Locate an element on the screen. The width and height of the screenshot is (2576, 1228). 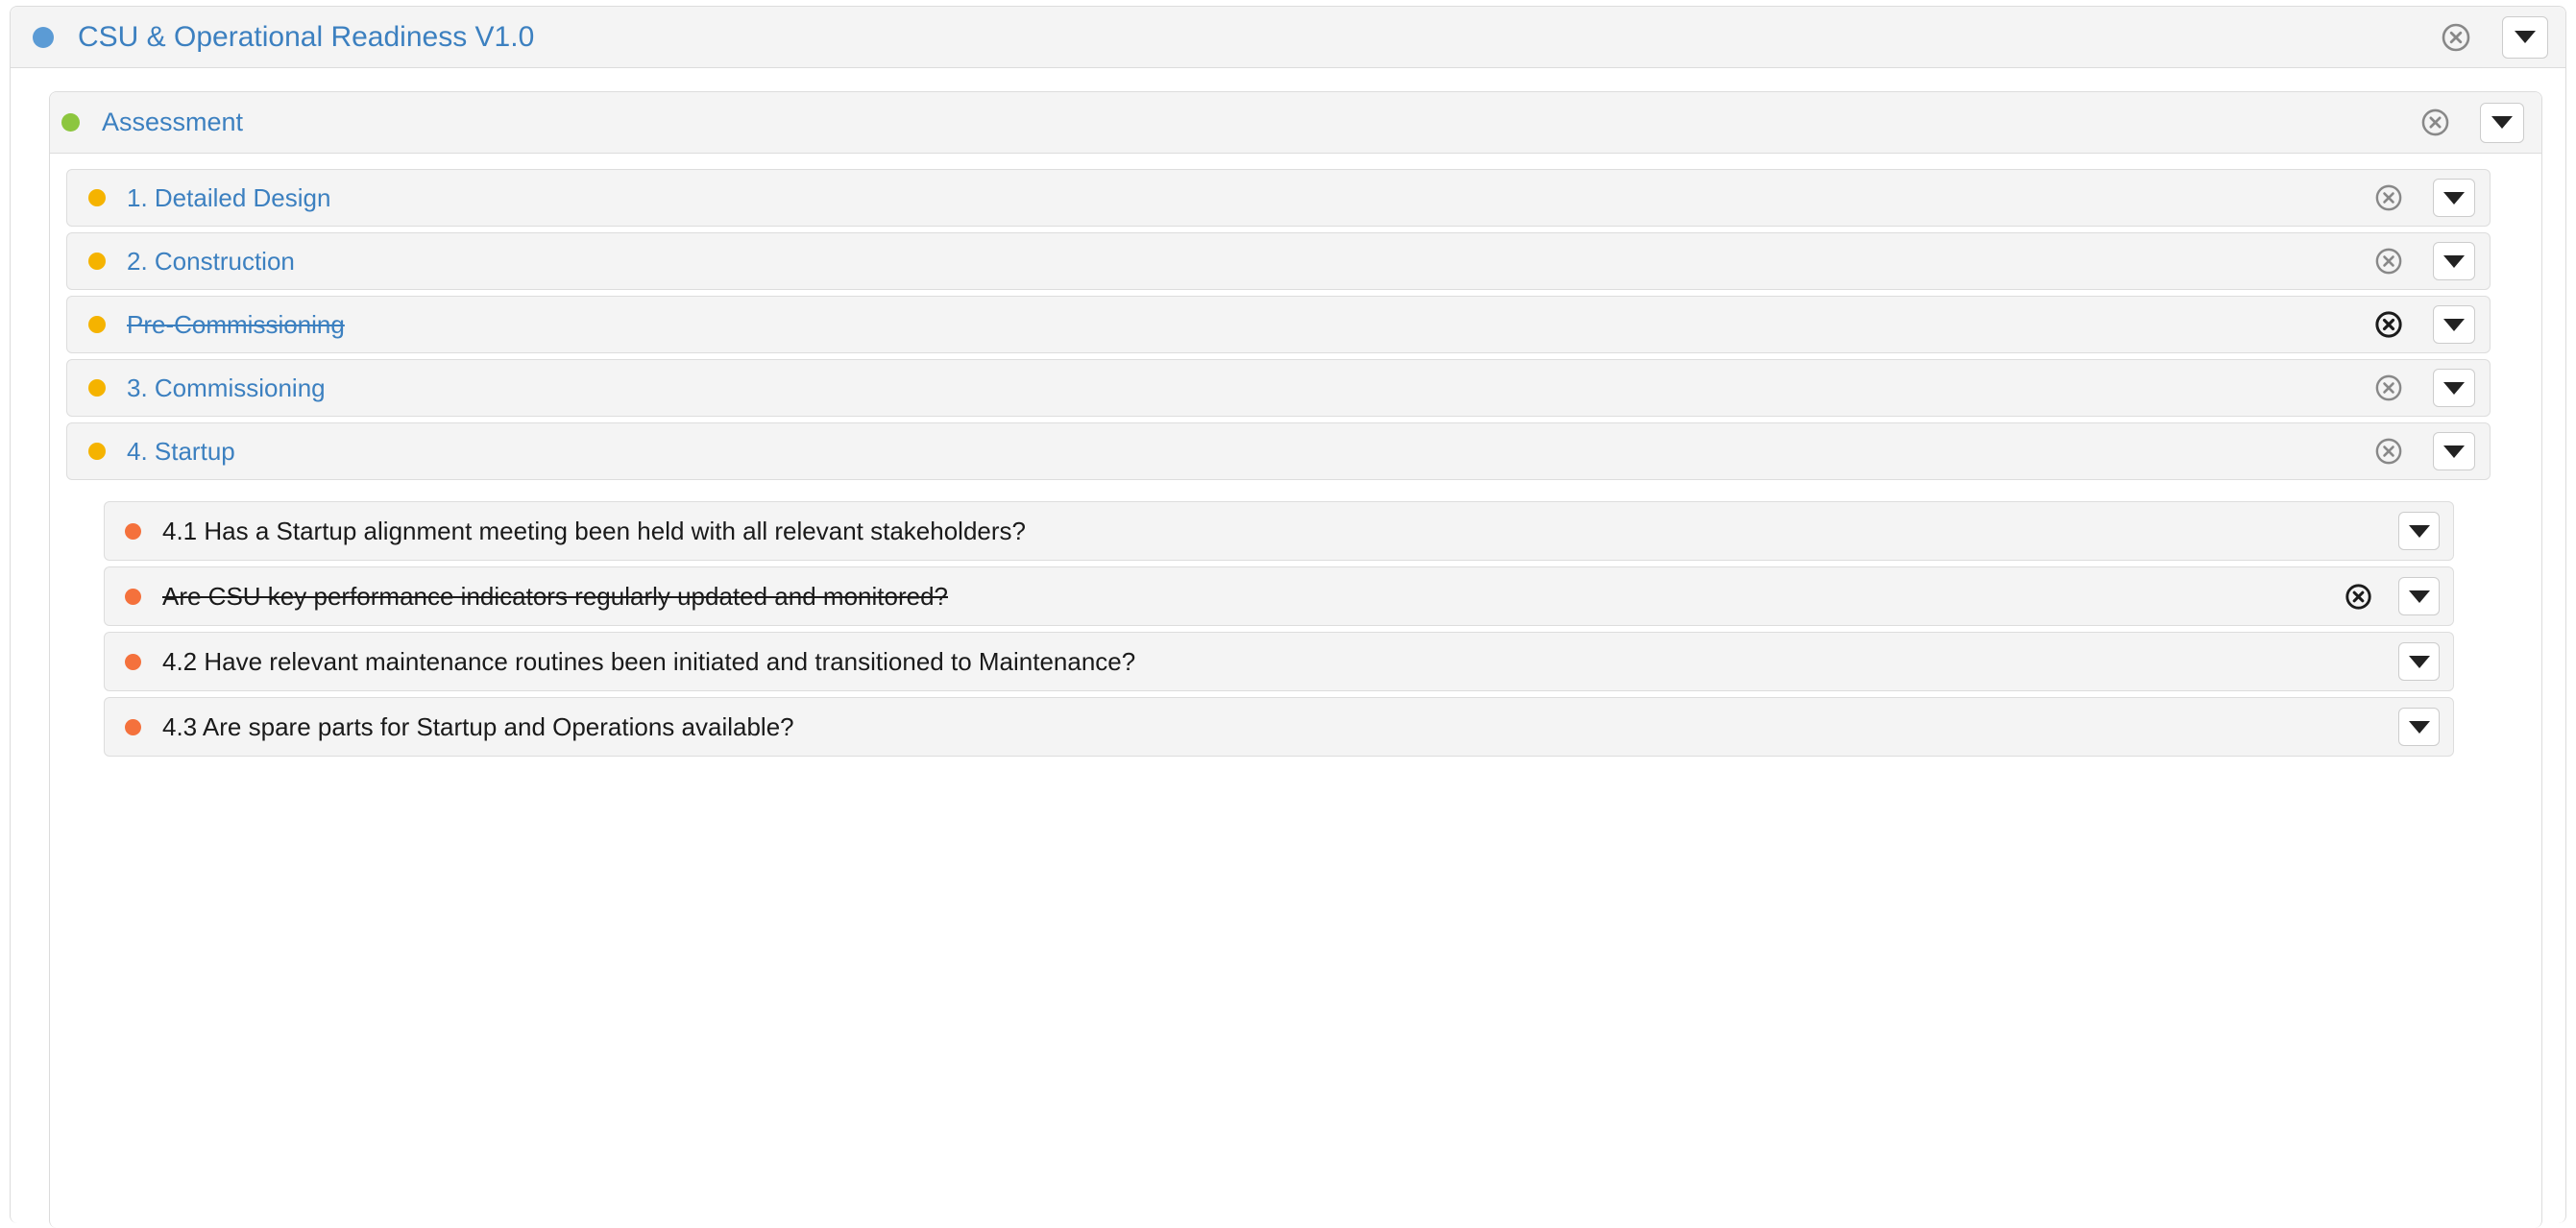
assessment-expand-button is located at coordinates (2502, 122).